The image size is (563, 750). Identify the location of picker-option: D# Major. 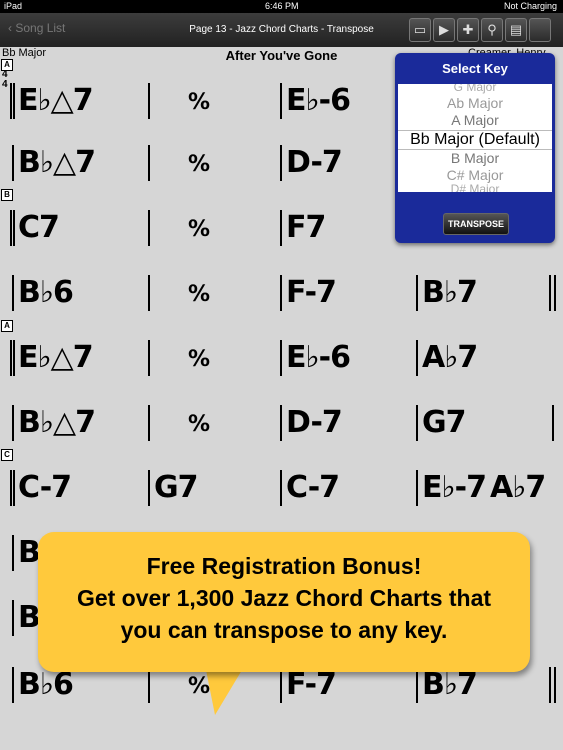
(475, 187).